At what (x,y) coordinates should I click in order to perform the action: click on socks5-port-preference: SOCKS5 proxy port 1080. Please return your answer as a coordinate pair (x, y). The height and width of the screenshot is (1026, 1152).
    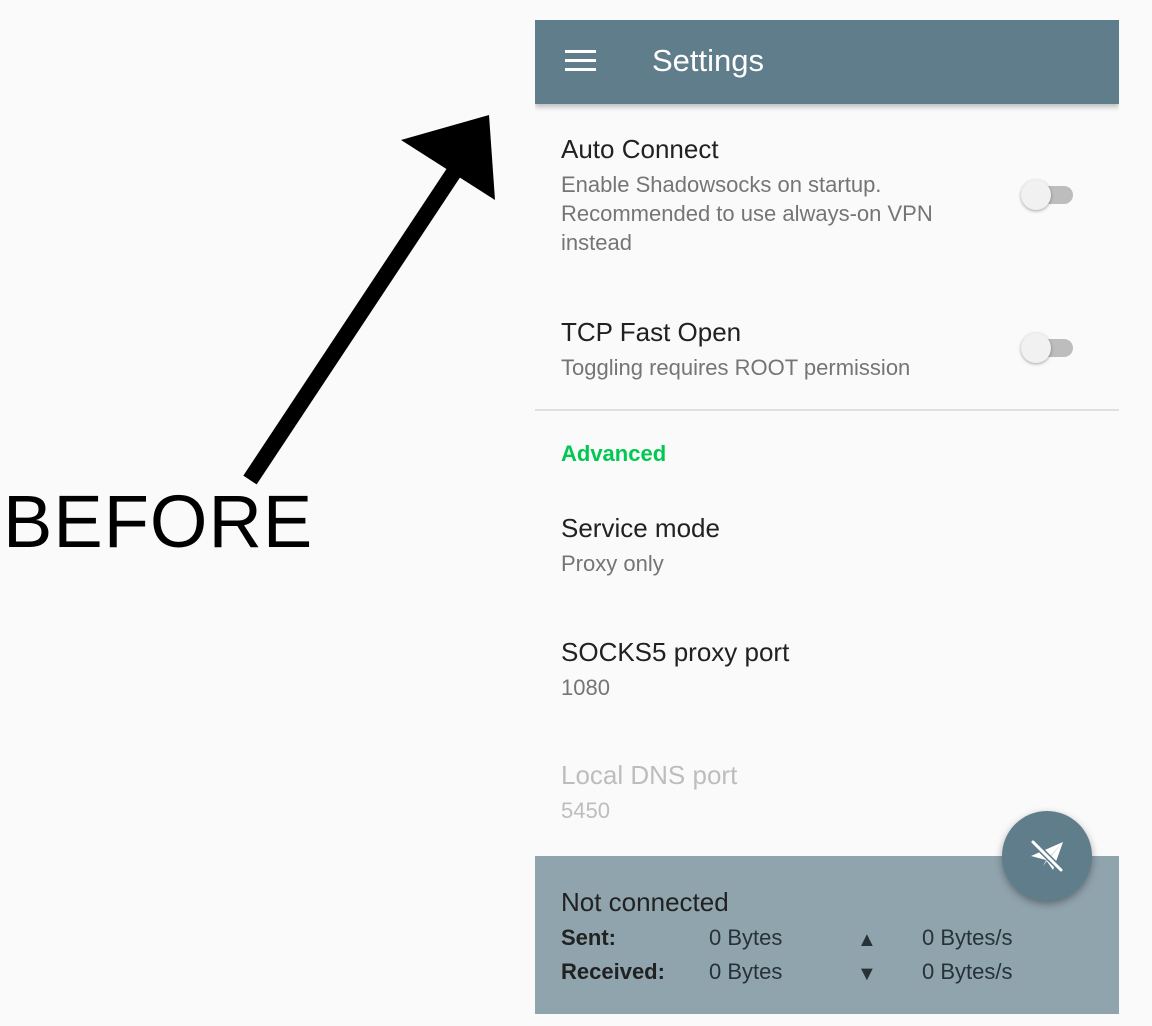
    Looking at the image, I should click on (781, 669).